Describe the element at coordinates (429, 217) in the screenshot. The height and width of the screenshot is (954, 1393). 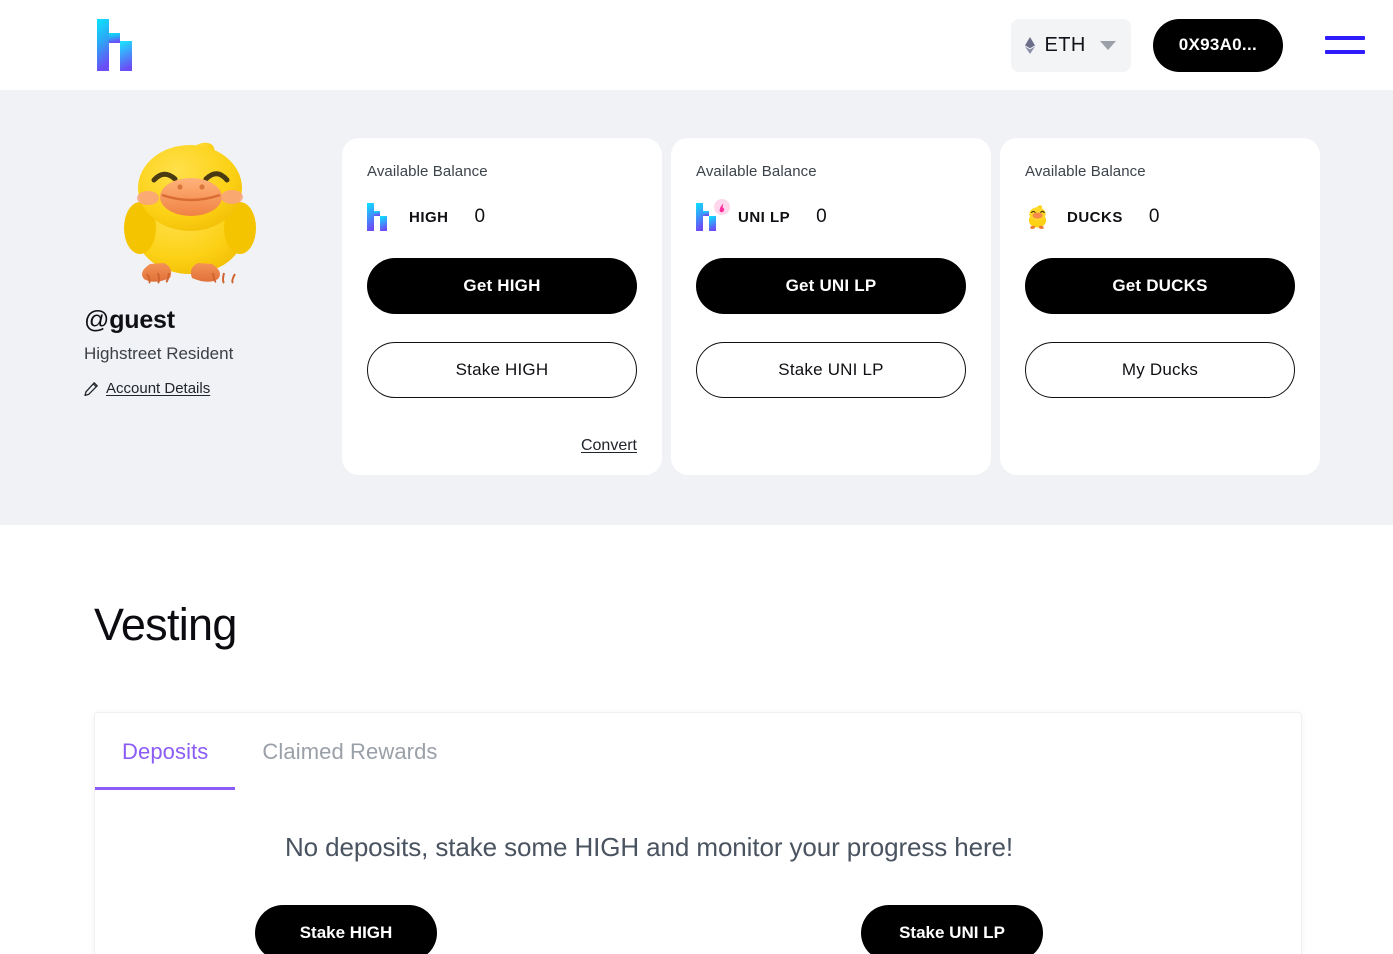
I see `token-name: HIGH` at that location.